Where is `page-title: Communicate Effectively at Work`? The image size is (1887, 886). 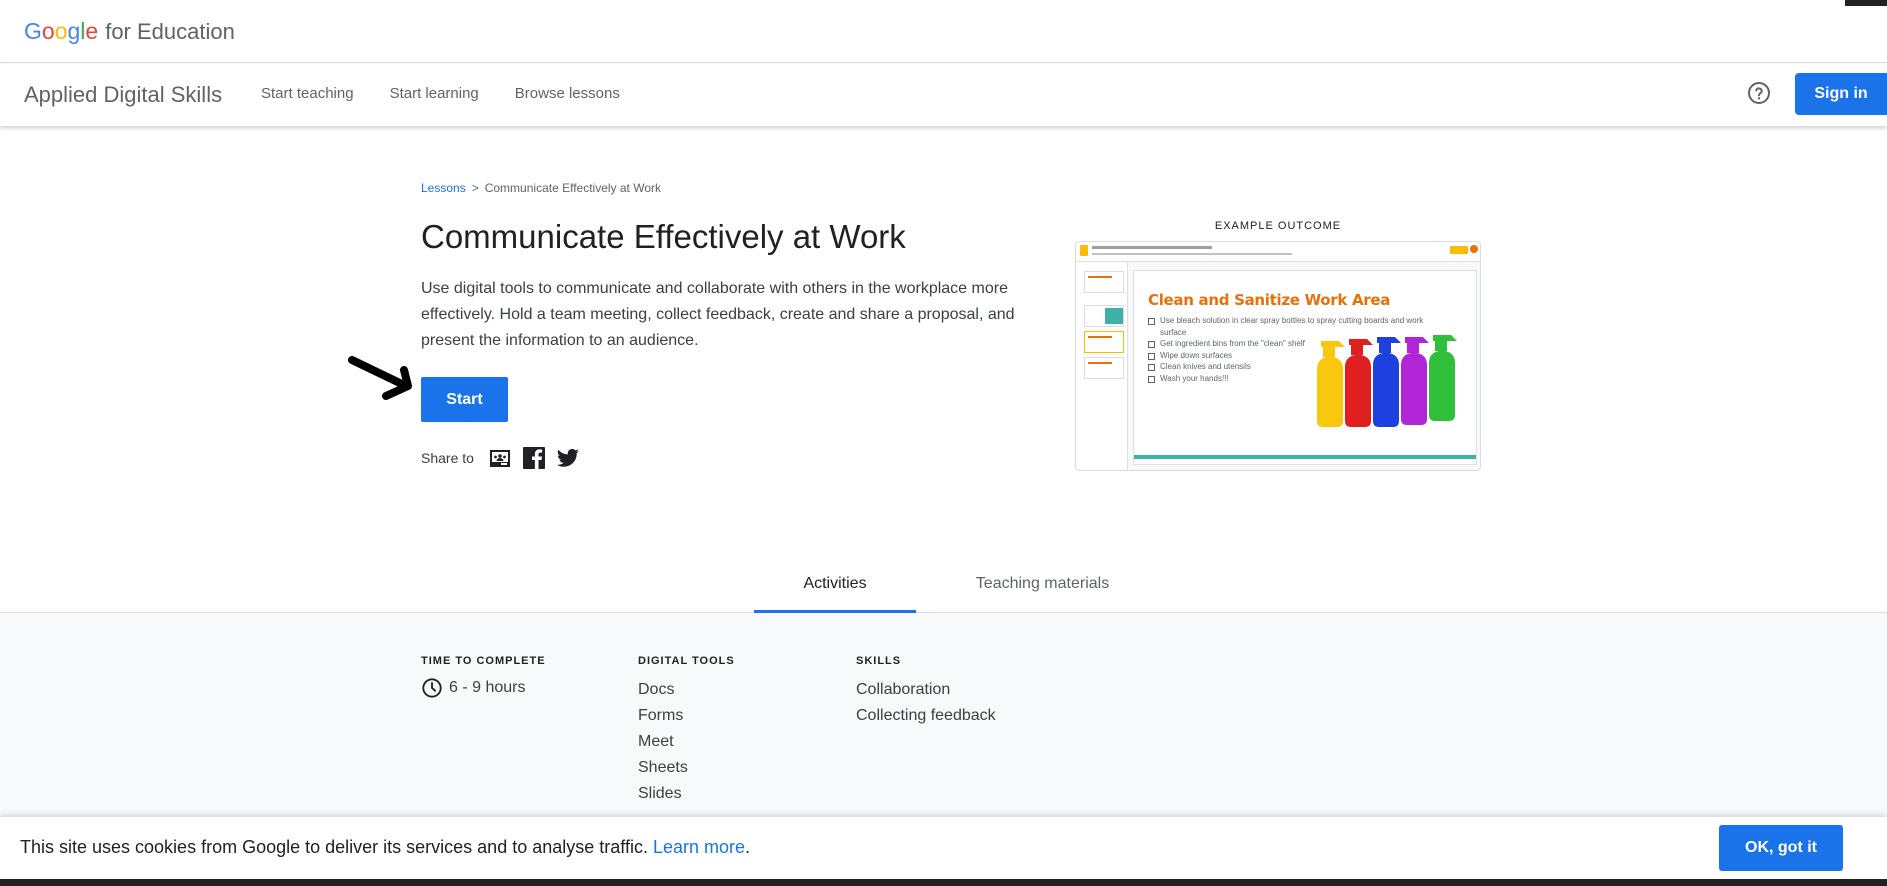
page-title: Communicate Effectively at Work is located at coordinates (663, 236).